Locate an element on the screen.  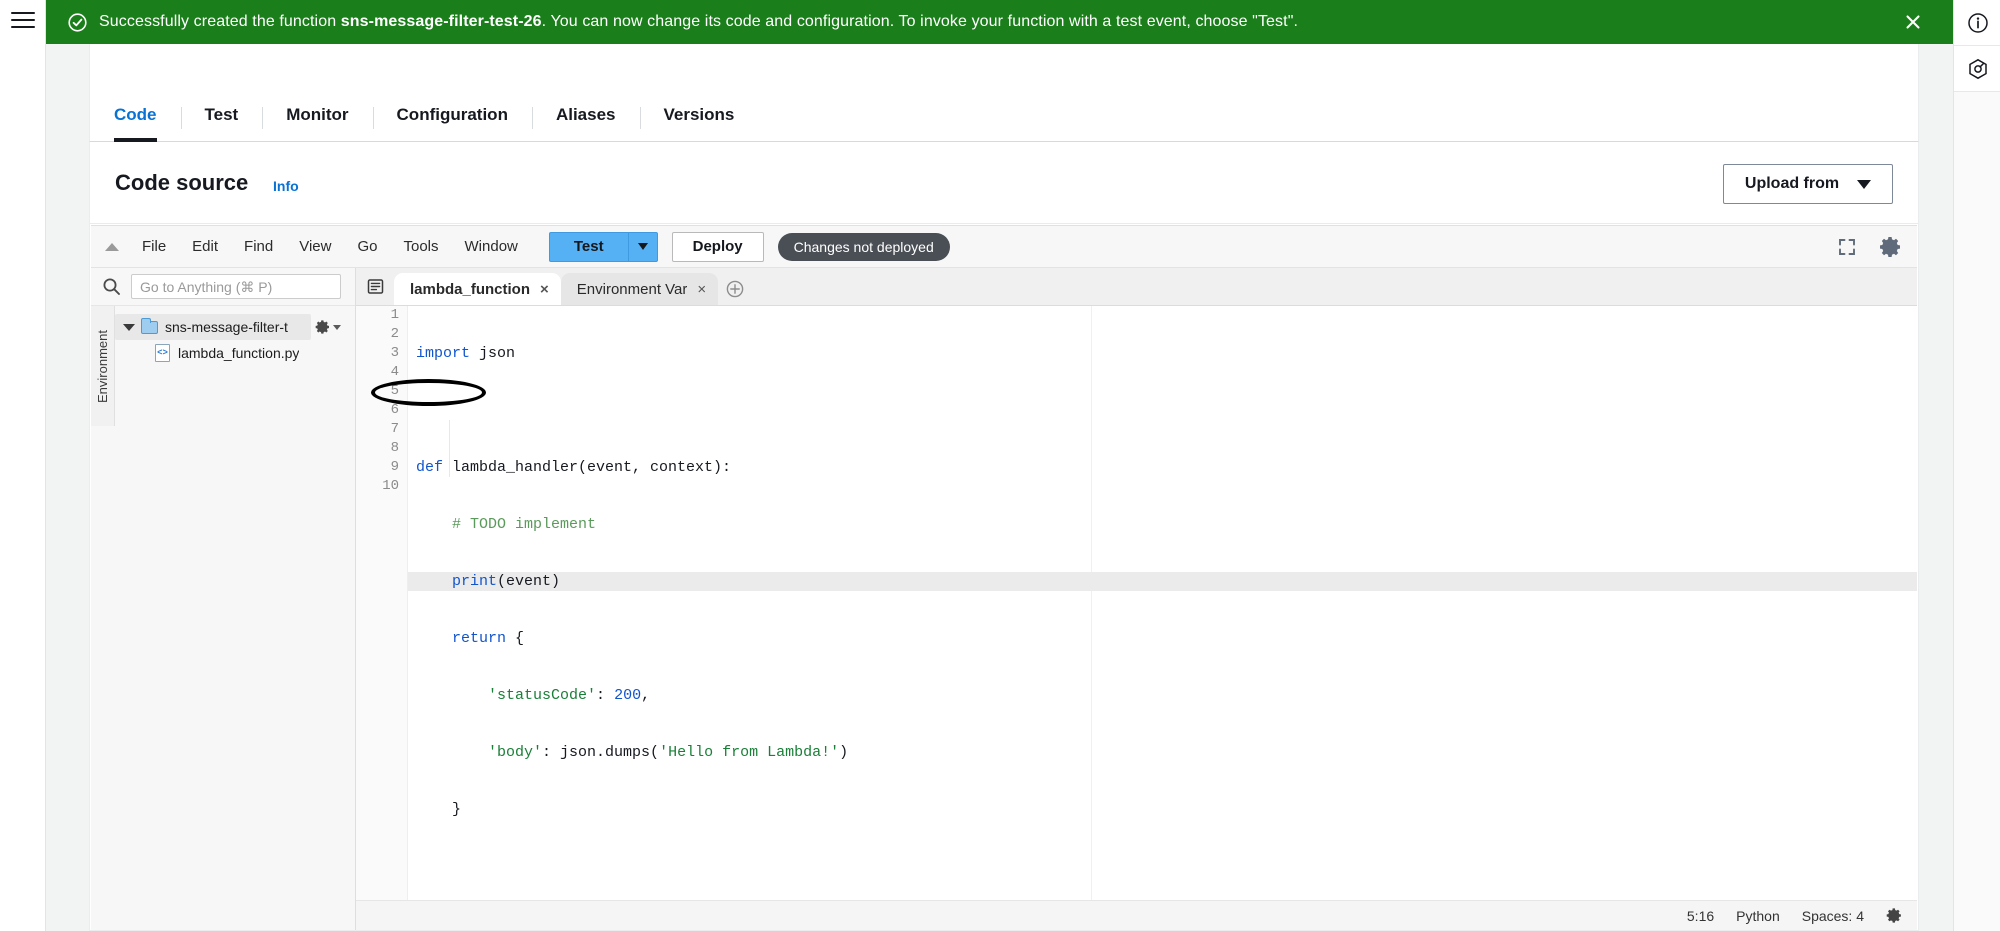
code-token-text: } is located at coordinates (439, 809).